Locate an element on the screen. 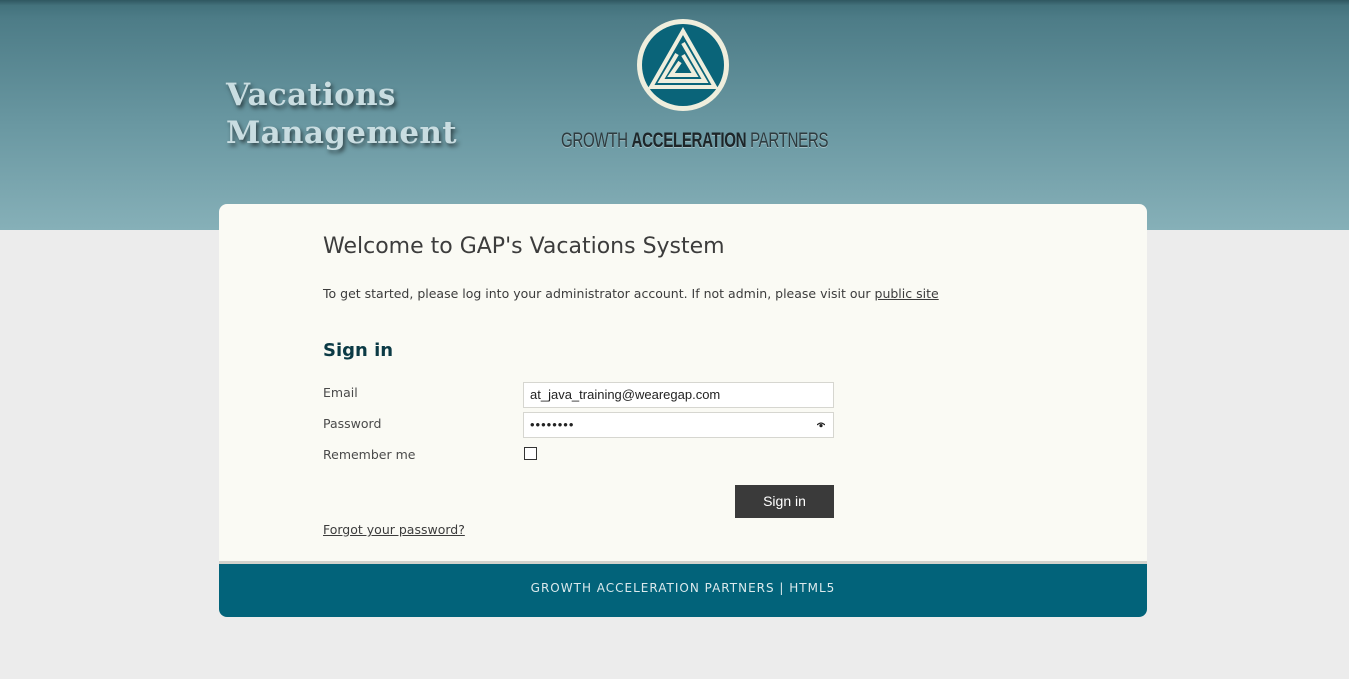  remember-checkbox is located at coordinates (530, 453).